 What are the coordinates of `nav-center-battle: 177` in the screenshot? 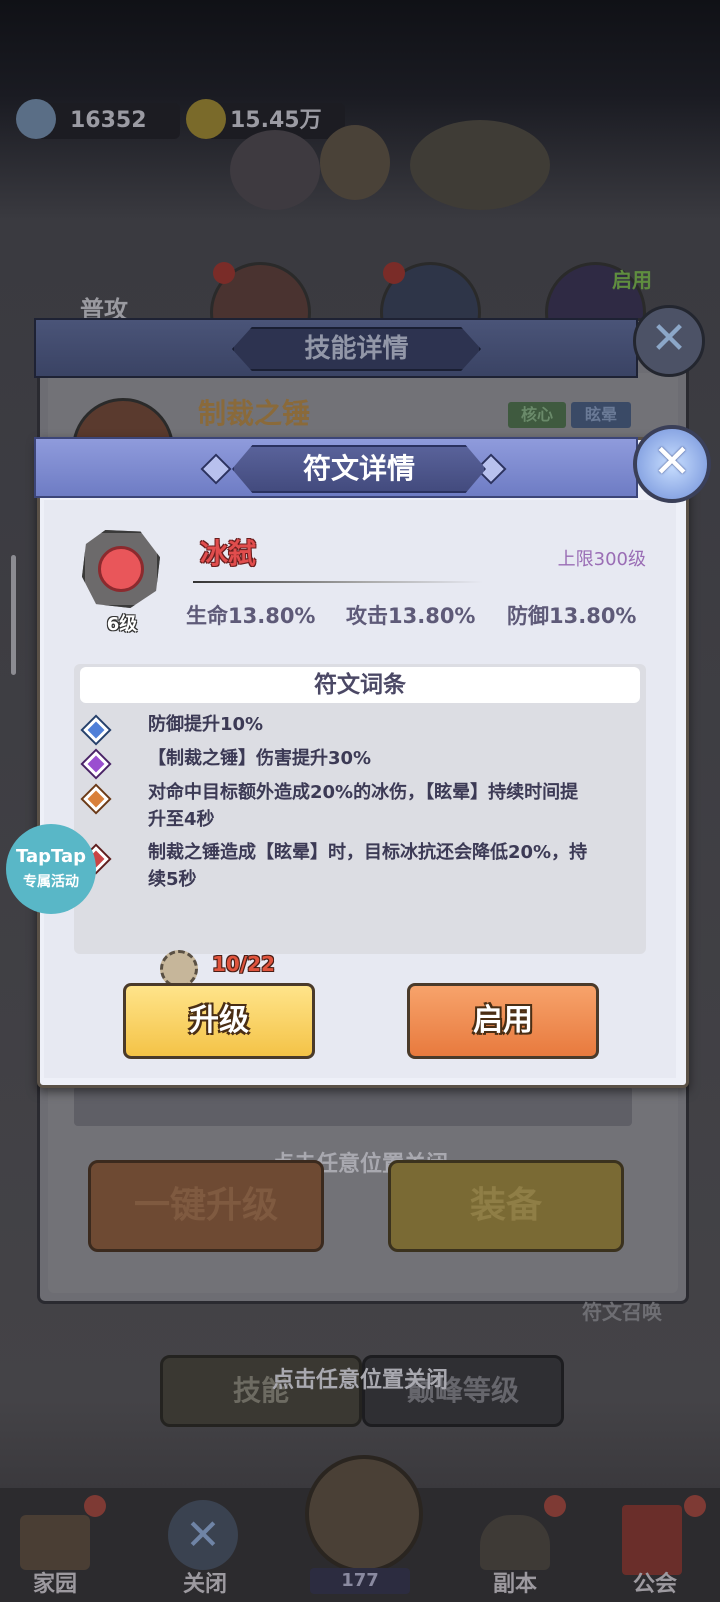 It's located at (360, 1521).